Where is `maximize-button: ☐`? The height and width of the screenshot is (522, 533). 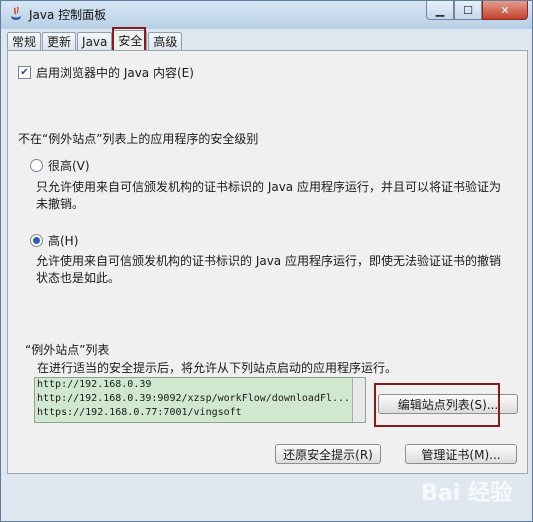
maximize-button: ☐ is located at coordinates (468, 10).